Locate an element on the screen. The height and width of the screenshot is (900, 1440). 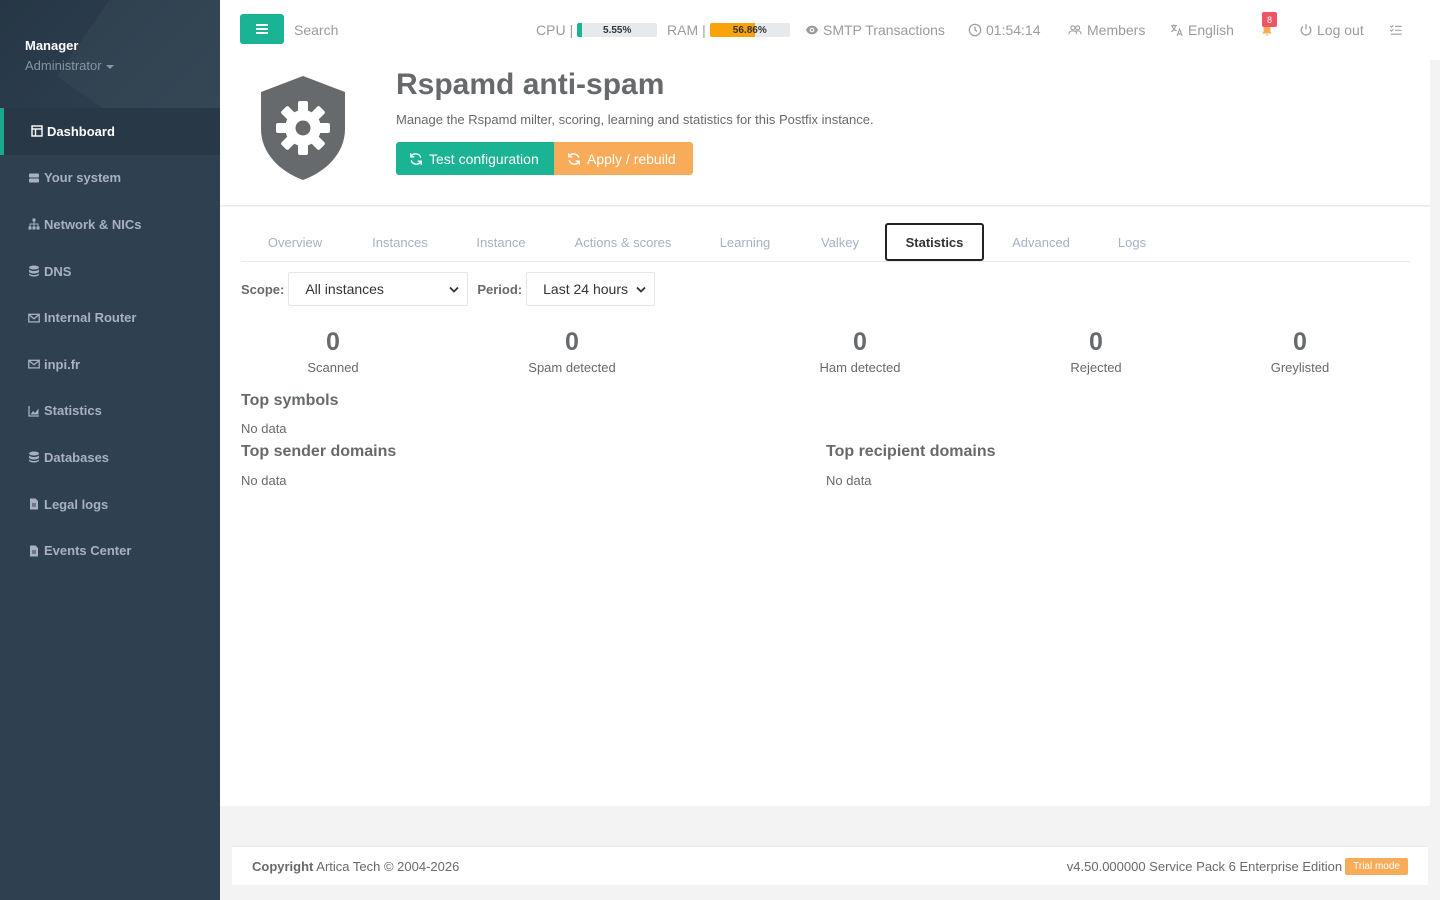
tasks-list-icon is located at coordinates (1395, 29).